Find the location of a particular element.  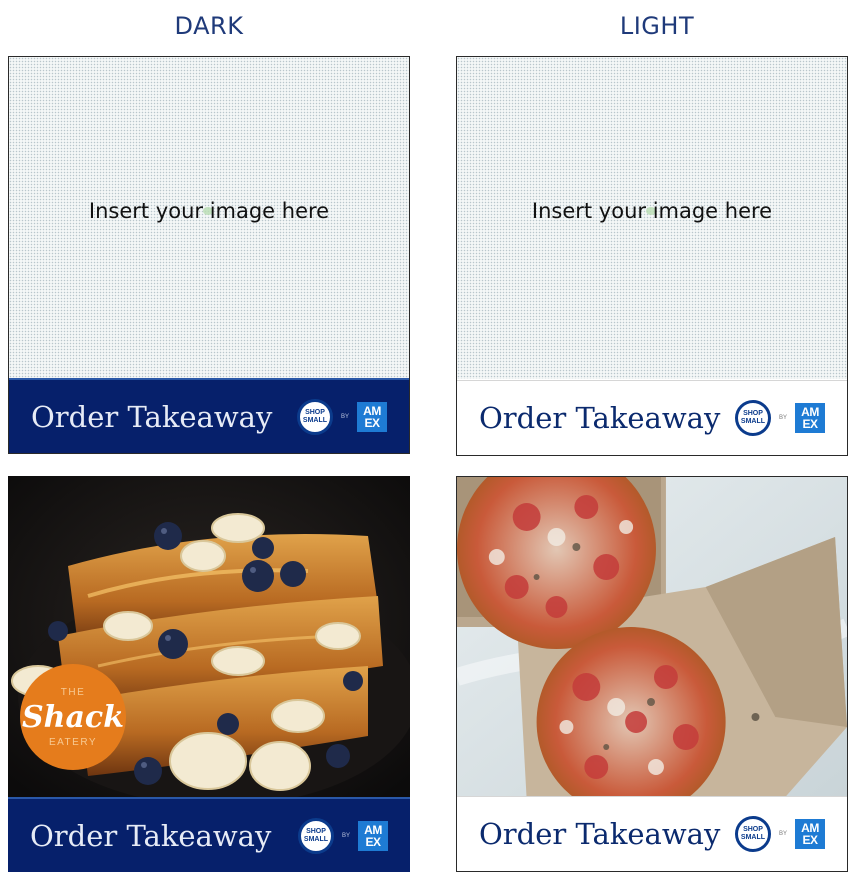

light-column-heading: LIGHT is located at coordinates (657, 26).